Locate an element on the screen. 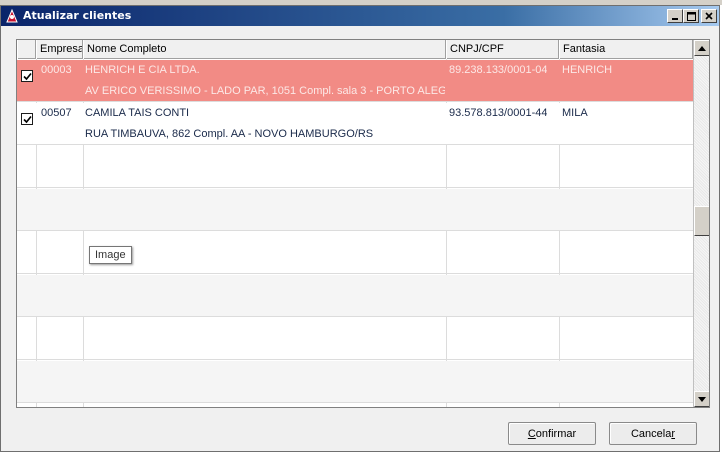 The width and height of the screenshot is (722, 452). cell-empresa: 00003 is located at coordinates (56, 70).